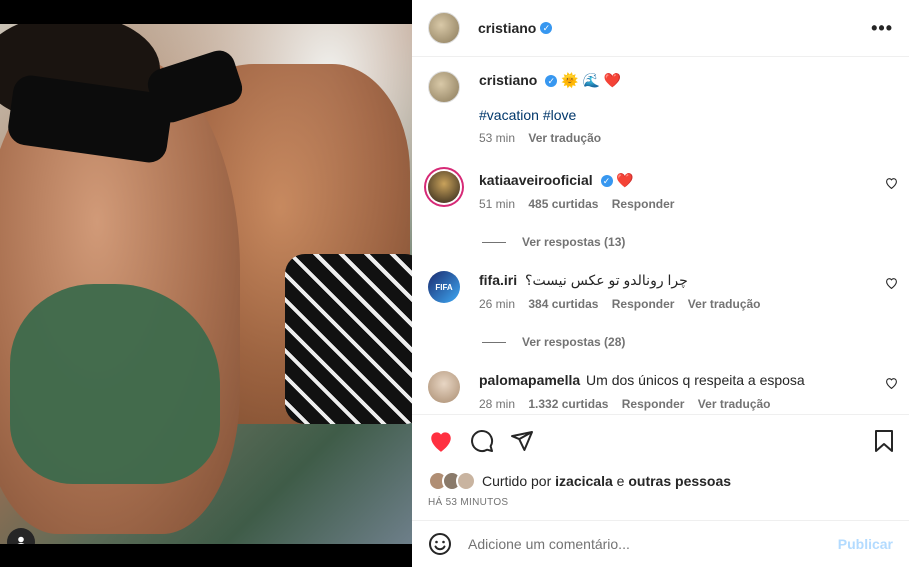 The height and width of the screenshot is (567, 909). Describe the element at coordinates (206, 12) in the screenshot. I see `backdrop-top` at that location.